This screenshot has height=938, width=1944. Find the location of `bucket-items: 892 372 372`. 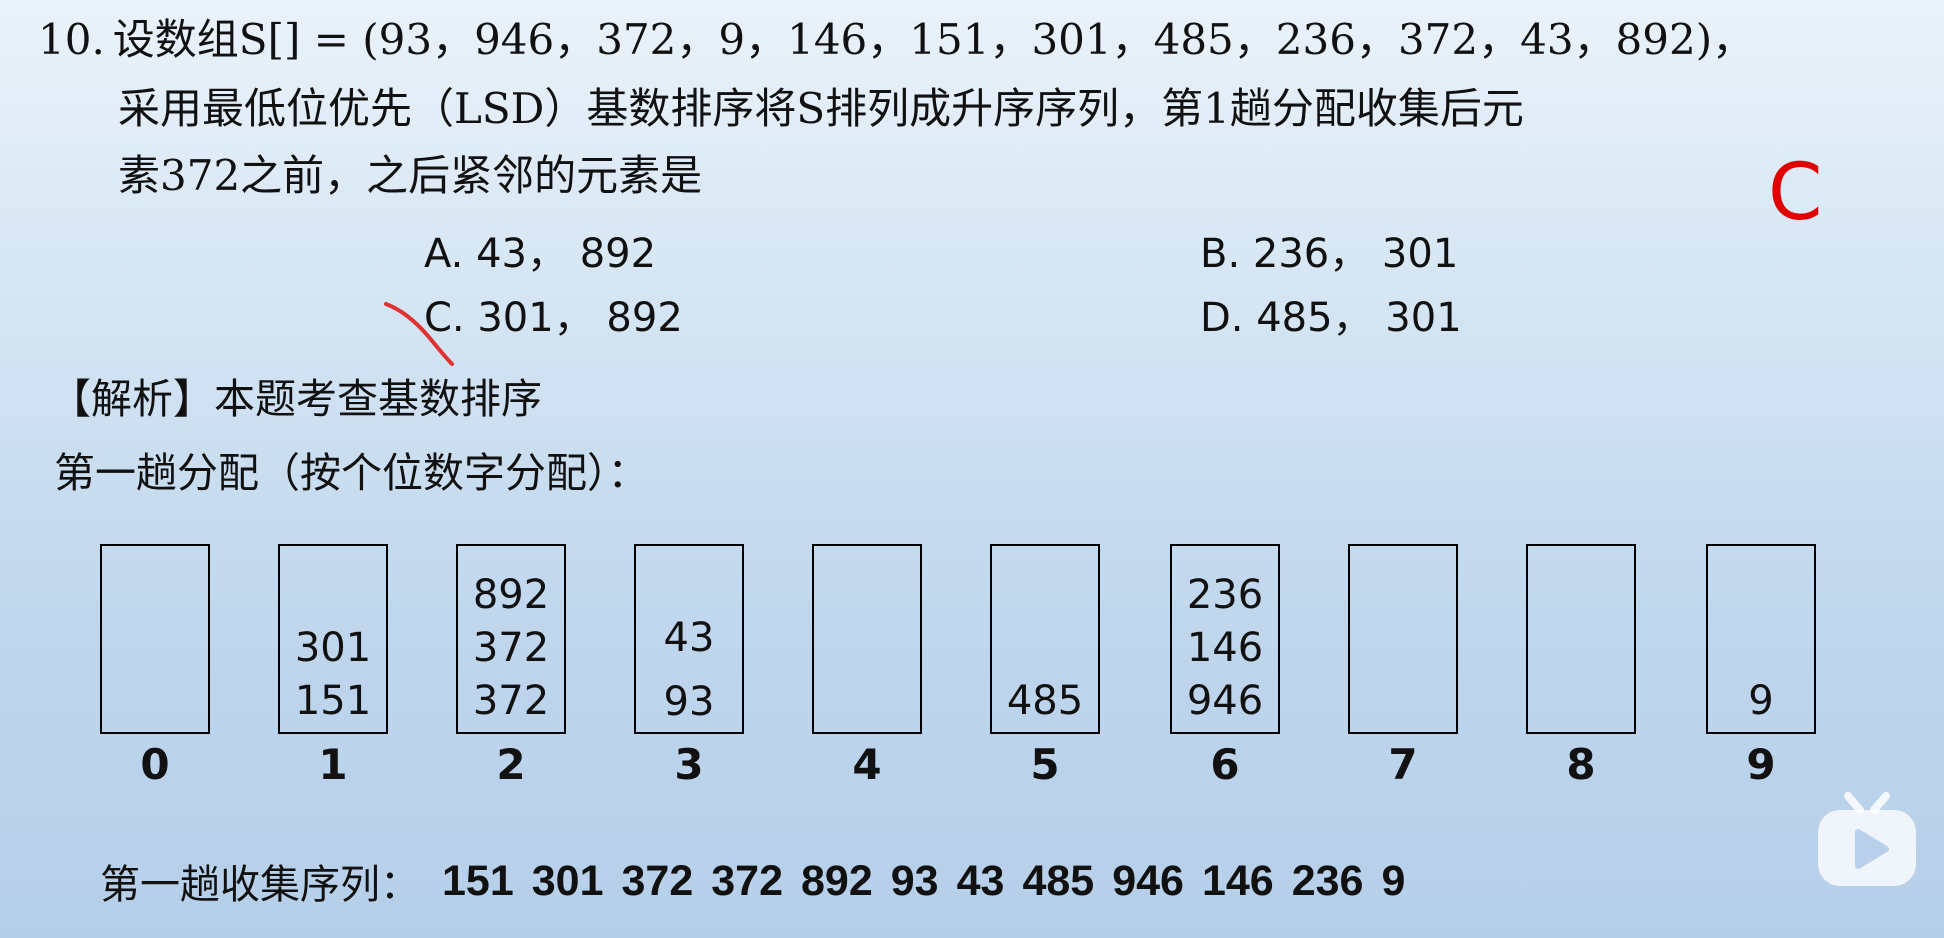

bucket-items: 892 372 372 is located at coordinates (511, 648).